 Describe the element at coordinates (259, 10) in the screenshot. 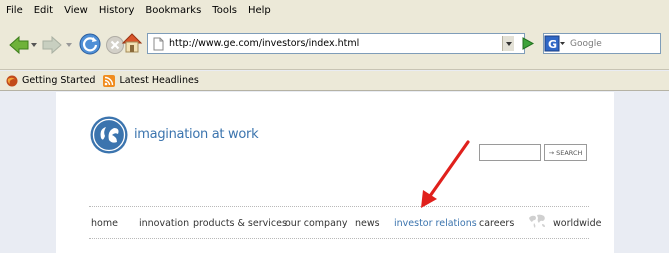

I see `menu-help: Help` at that location.